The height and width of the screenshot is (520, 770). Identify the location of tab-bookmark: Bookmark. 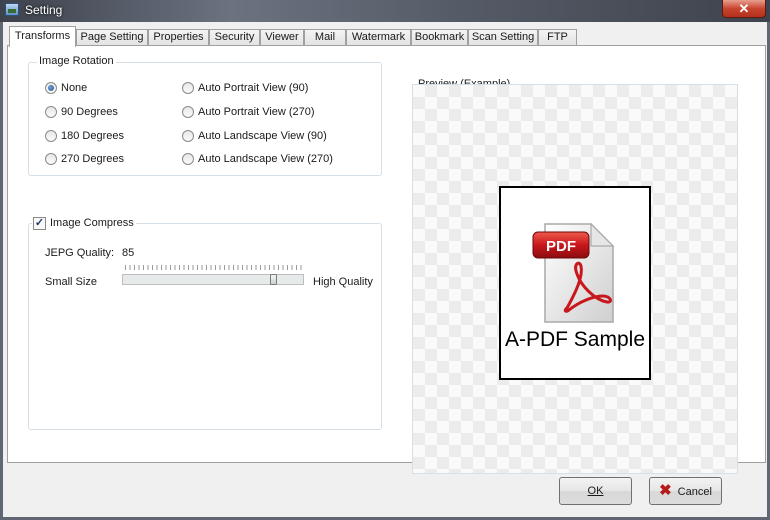
(439, 37).